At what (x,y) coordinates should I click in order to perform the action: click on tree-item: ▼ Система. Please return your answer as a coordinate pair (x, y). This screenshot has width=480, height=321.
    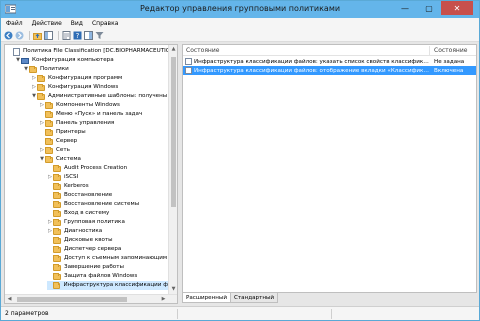
    Looking at the image, I should click on (60, 159).